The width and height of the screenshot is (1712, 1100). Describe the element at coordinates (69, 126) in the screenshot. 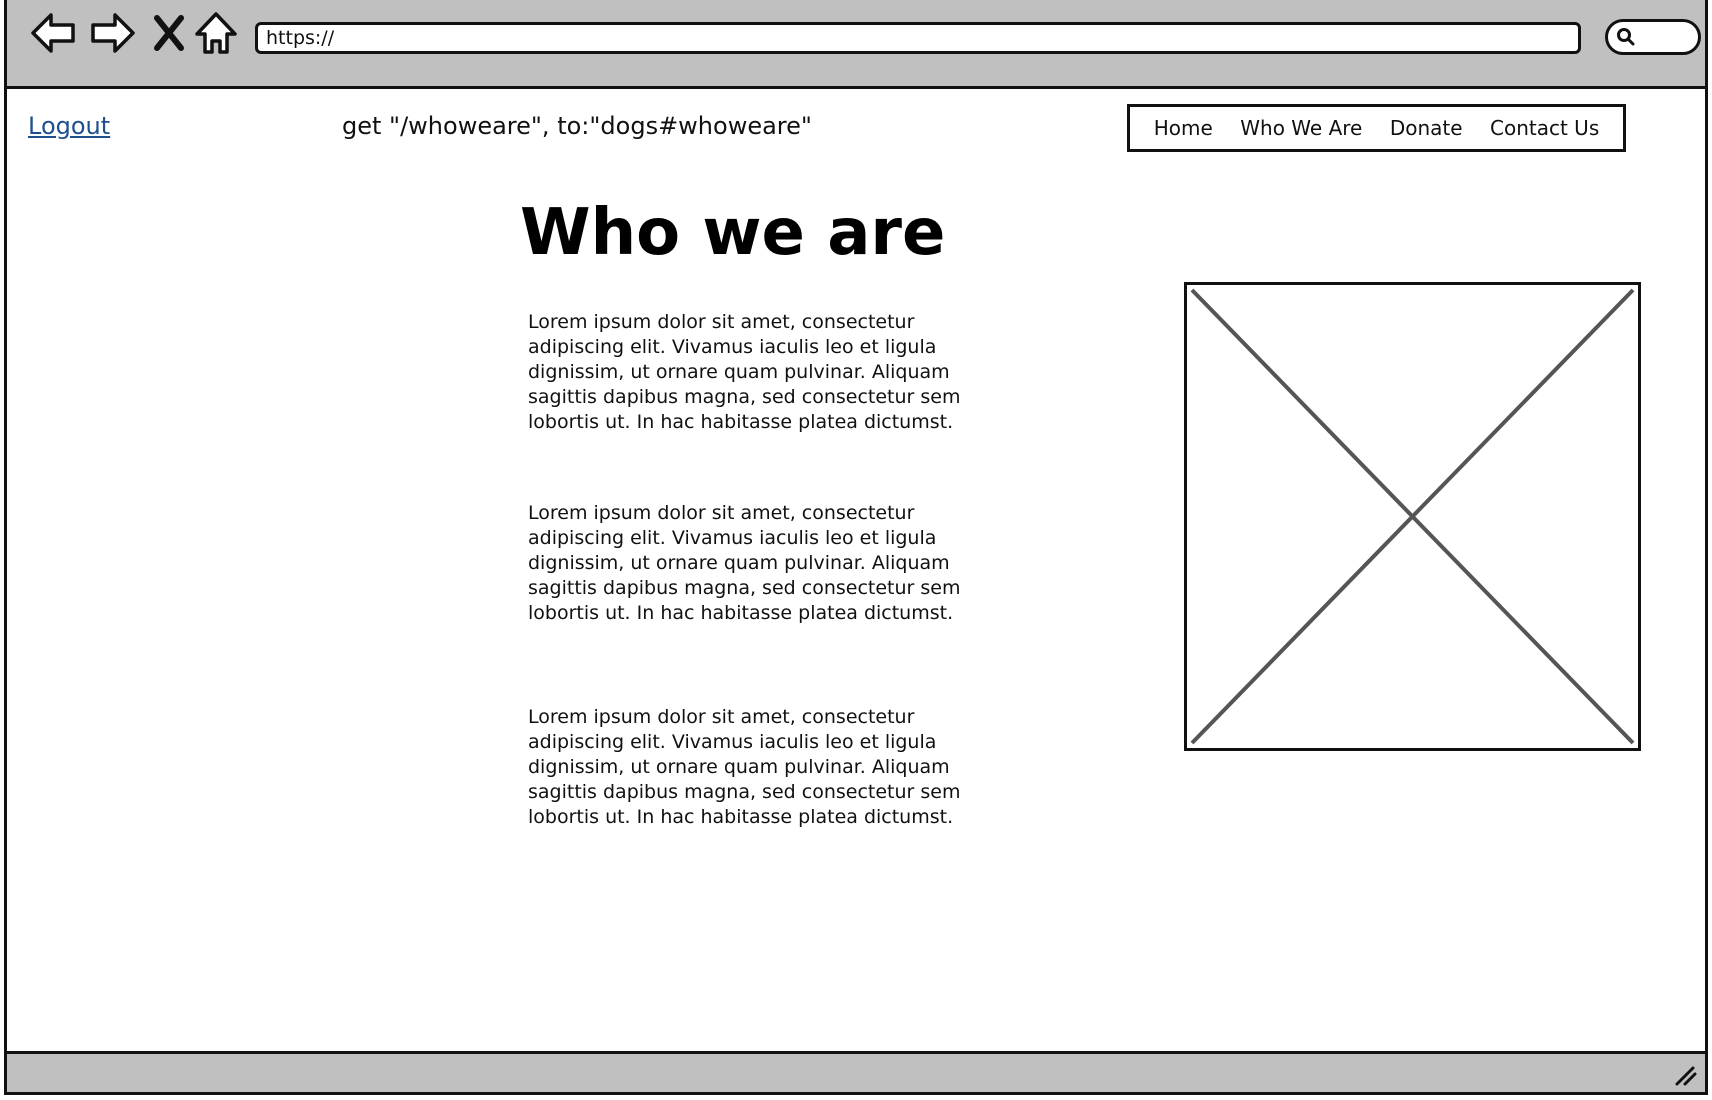

I see `logout-link: Logout` at that location.